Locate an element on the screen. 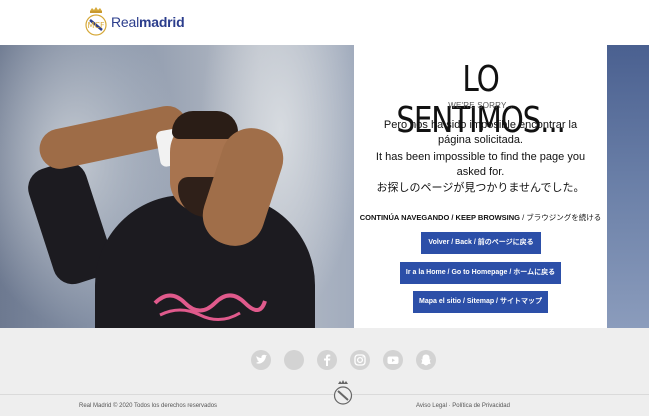  real-madrid-crest-icon: MCF is located at coordinates (96, 21).